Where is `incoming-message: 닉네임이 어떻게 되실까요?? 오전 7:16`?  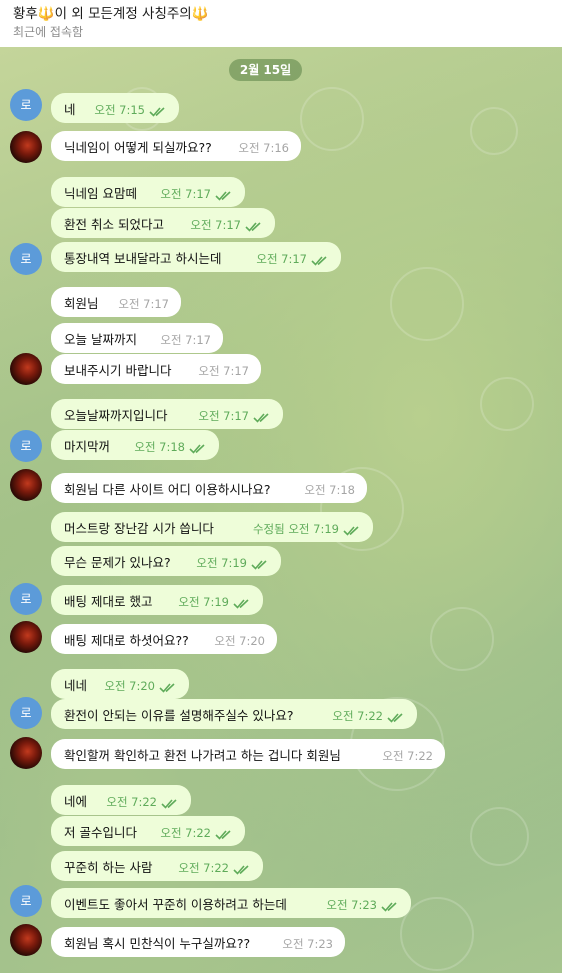
incoming-message: 닉네임이 어떻게 되실까요?? 오전 7:16 is located at coordinates (176, 146).